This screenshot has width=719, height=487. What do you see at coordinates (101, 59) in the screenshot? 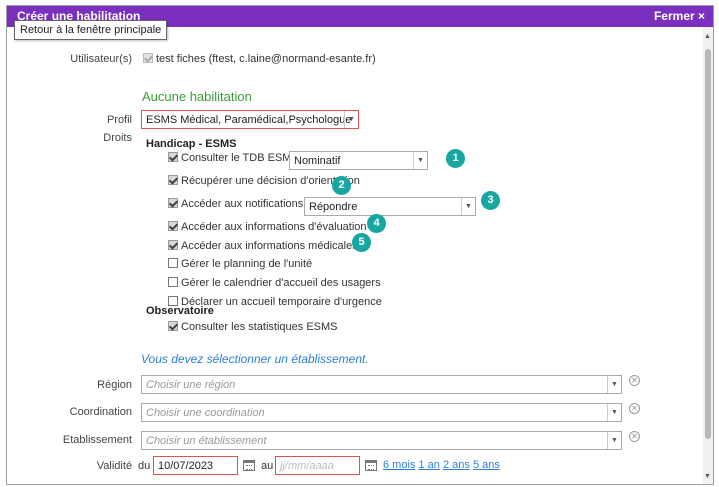
I see `user-label: Utilisateur(s)` at bounding box center [101, 59].